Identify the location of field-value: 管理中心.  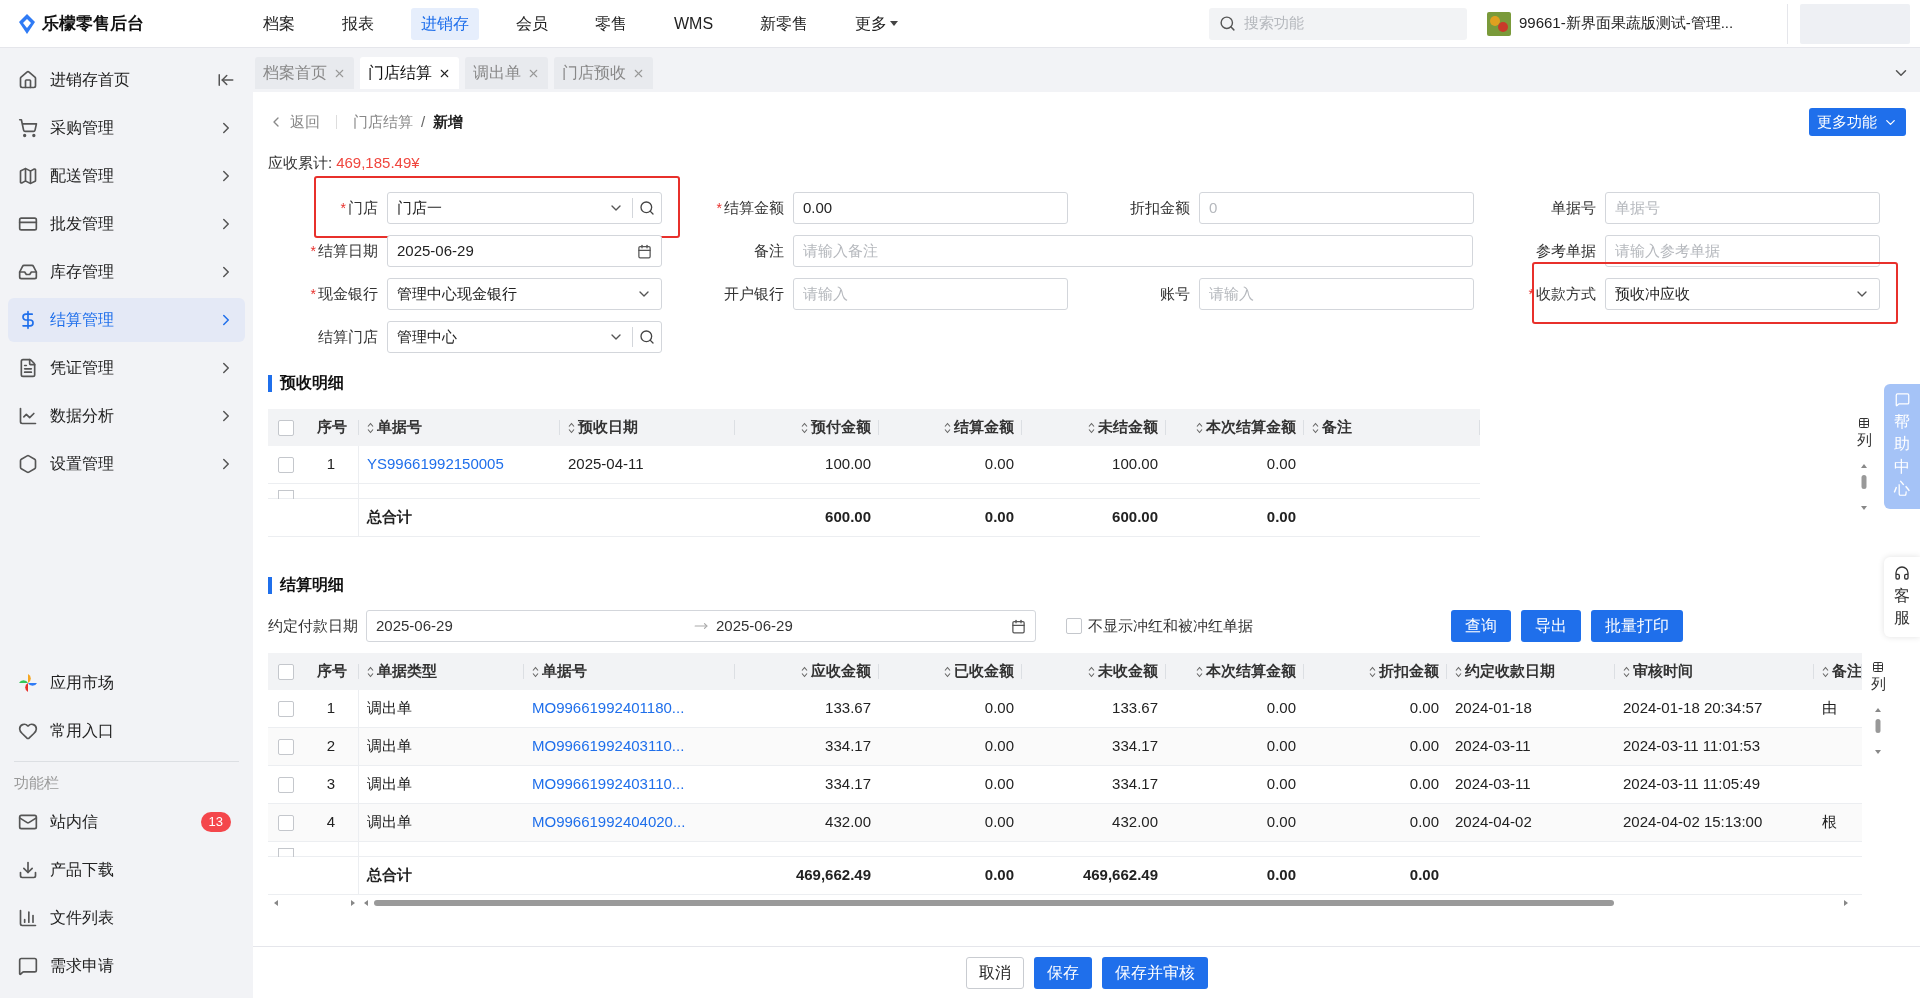
(427, 336).